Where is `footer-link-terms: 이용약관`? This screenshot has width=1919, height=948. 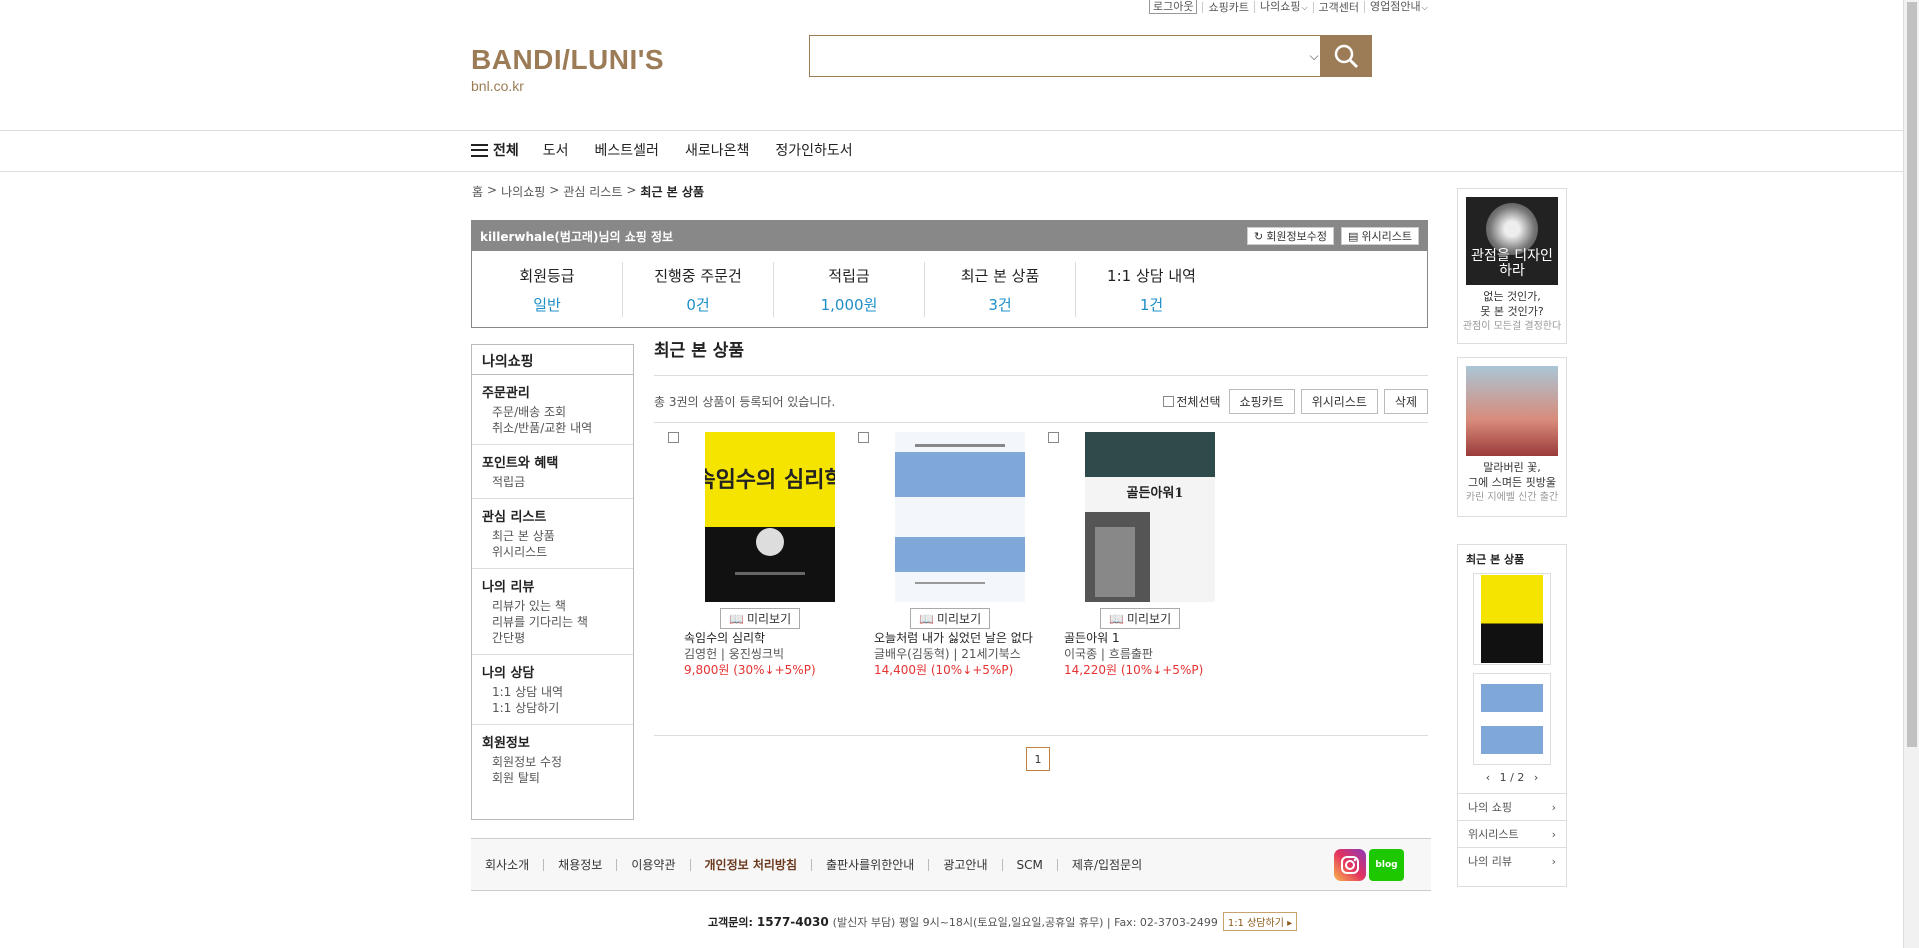 footer-link-terms: 이용약관 is located at coordinates (652, 864).